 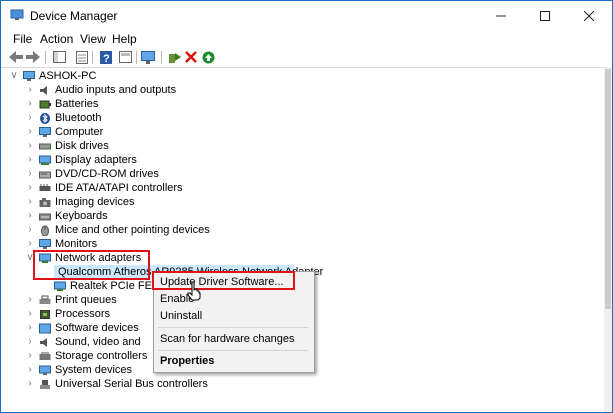 I want to click on tree-item-label: Display adapters, so click(x=96, y=160).